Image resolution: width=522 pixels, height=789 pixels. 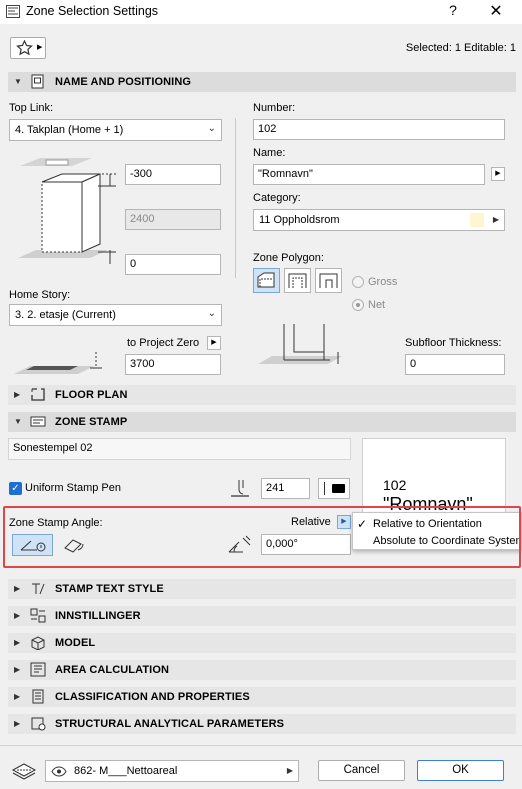 What do you see at coordinates (498, 174) in the screenshot?
I see `name-menu-button: ▶` at bounding box center [498, 174].